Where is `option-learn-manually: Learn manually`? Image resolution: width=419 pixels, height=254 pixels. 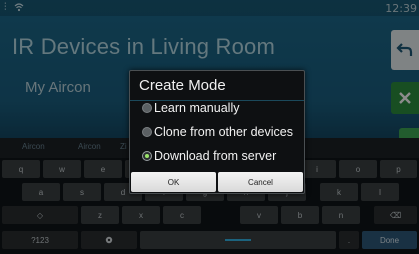
option-learn-manually: Learn manually is located at coordinates (190, 108).